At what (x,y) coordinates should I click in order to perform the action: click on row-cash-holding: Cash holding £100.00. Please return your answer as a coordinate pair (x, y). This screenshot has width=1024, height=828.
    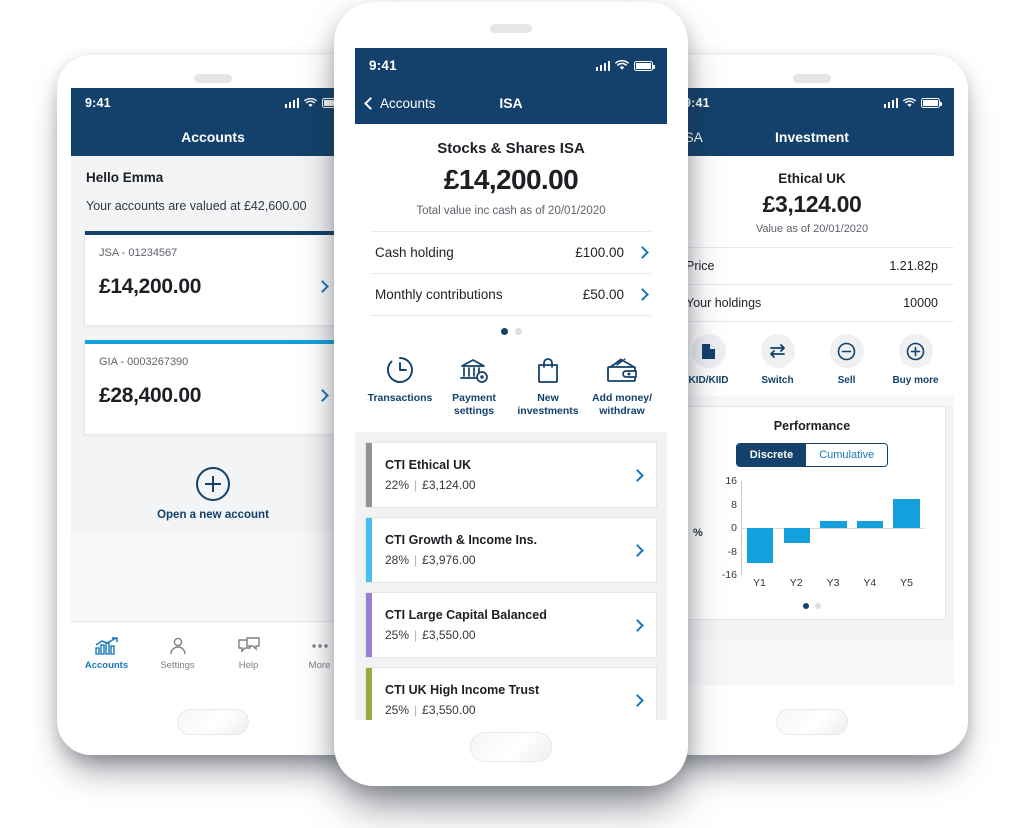
    Looking at the image, I should click on (511, 252).